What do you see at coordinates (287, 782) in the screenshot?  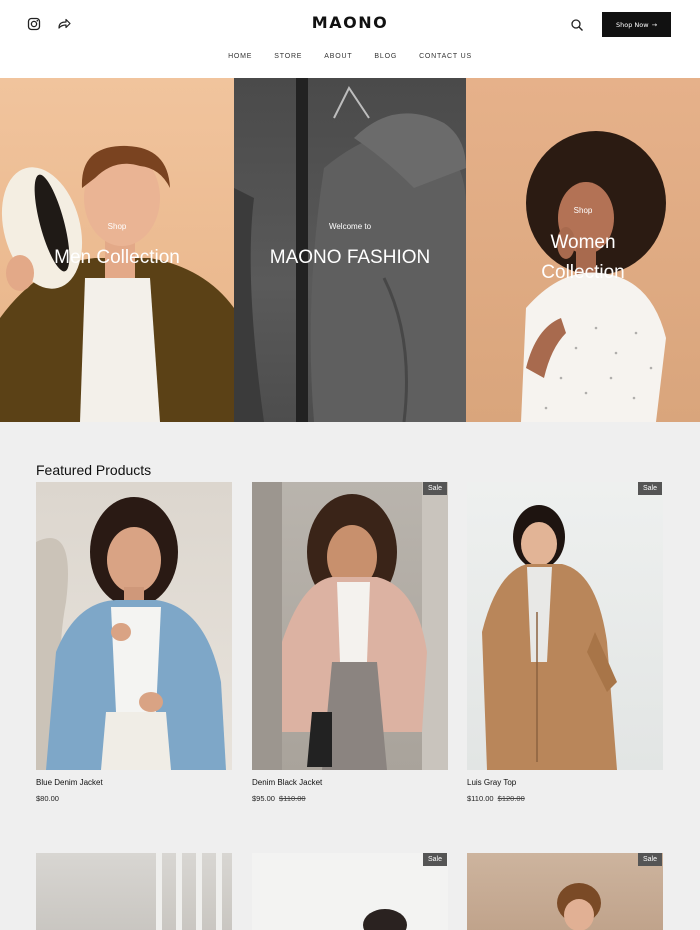 I see `product-name: Denim Black Jacket` at bounding box center [287, 782].